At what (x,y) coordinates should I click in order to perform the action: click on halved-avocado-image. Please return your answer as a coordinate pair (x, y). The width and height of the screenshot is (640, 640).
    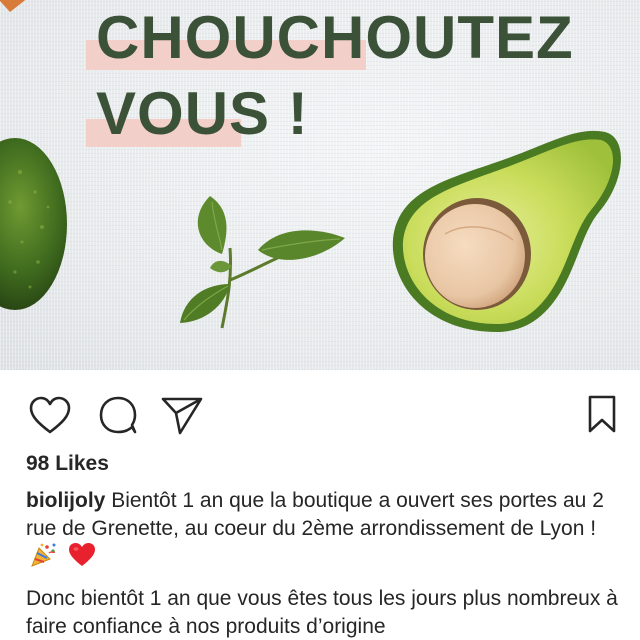
    Looking at the image, I should click on (506, 231).